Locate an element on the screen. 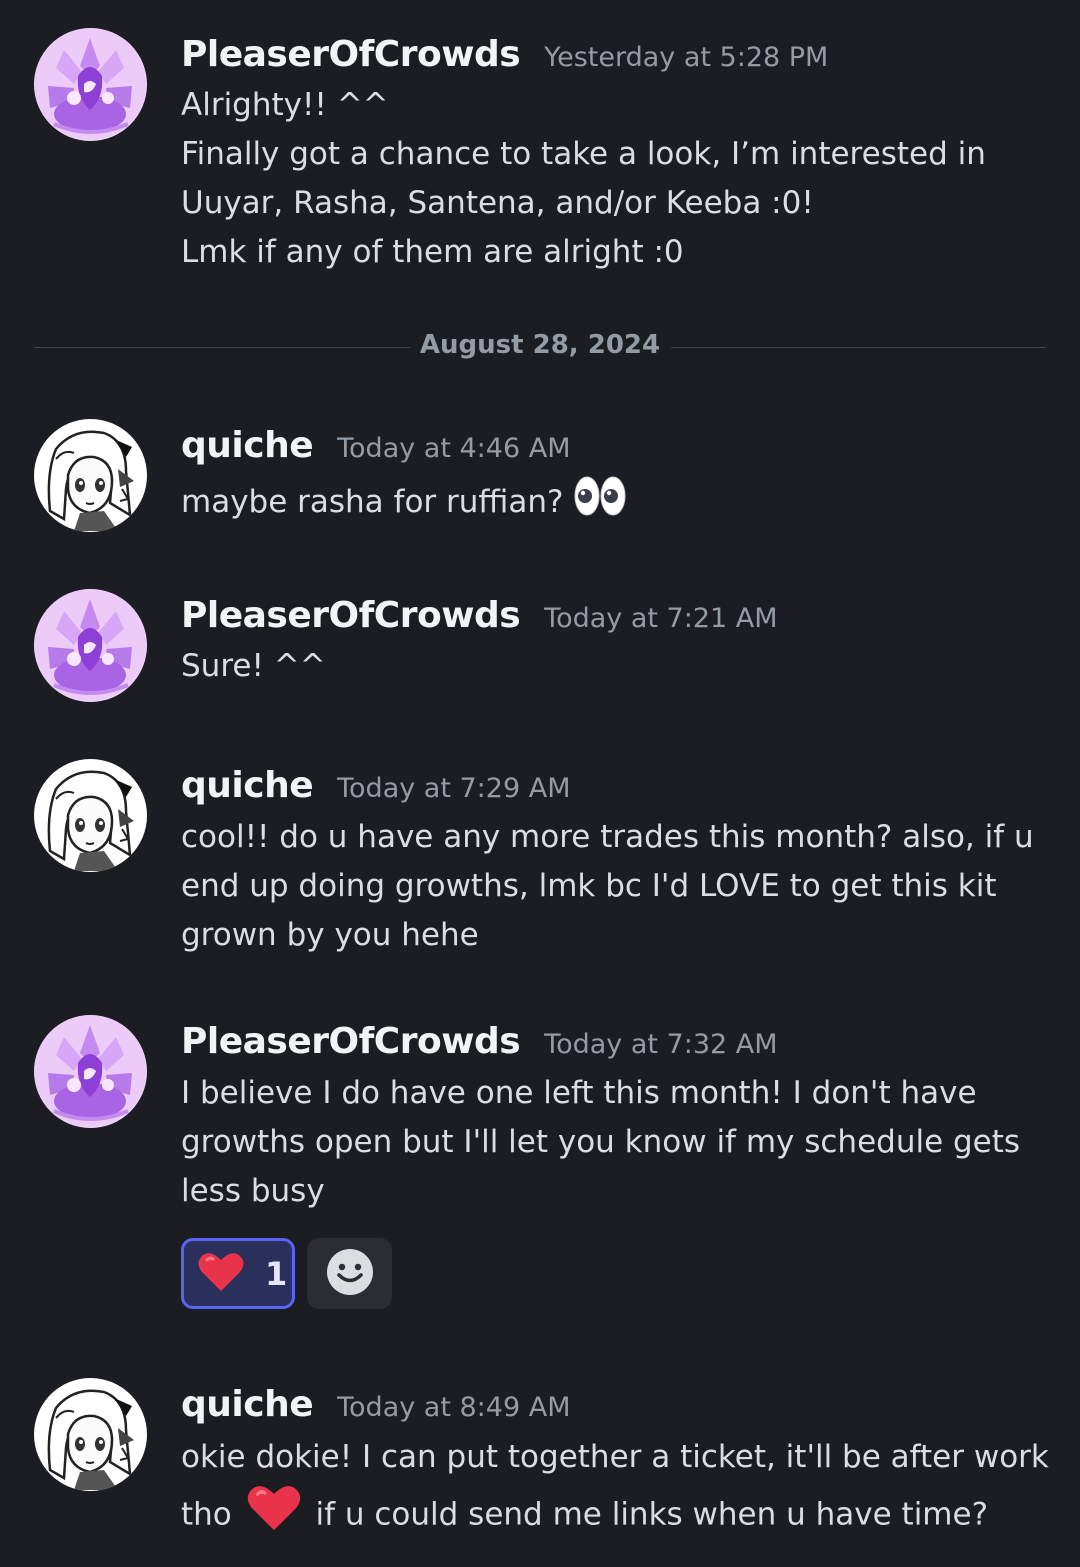  message-line: maybe rasha for ruffian? is located at coordinates (611, 503).